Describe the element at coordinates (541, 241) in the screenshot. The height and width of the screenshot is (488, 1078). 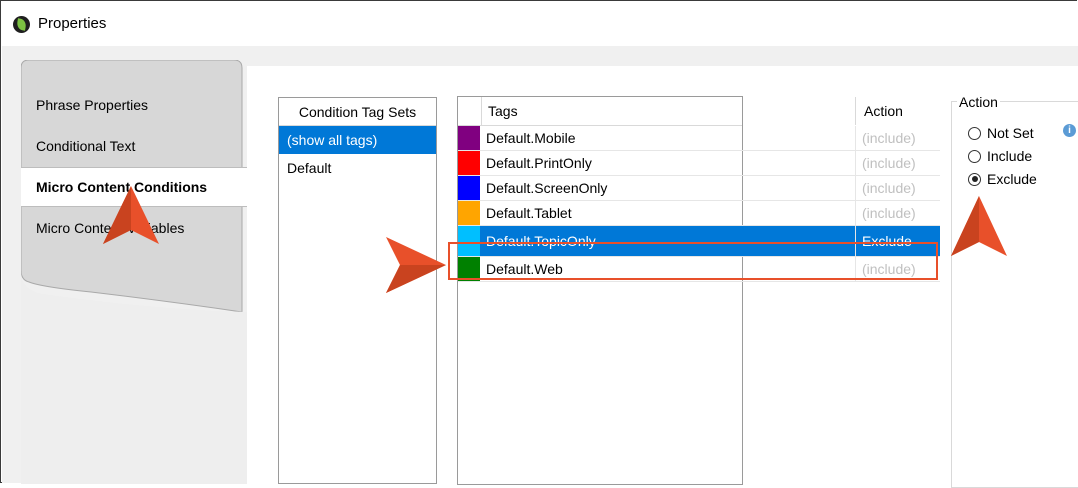
I see `tag-name: Default.TopicOnly` at that location.